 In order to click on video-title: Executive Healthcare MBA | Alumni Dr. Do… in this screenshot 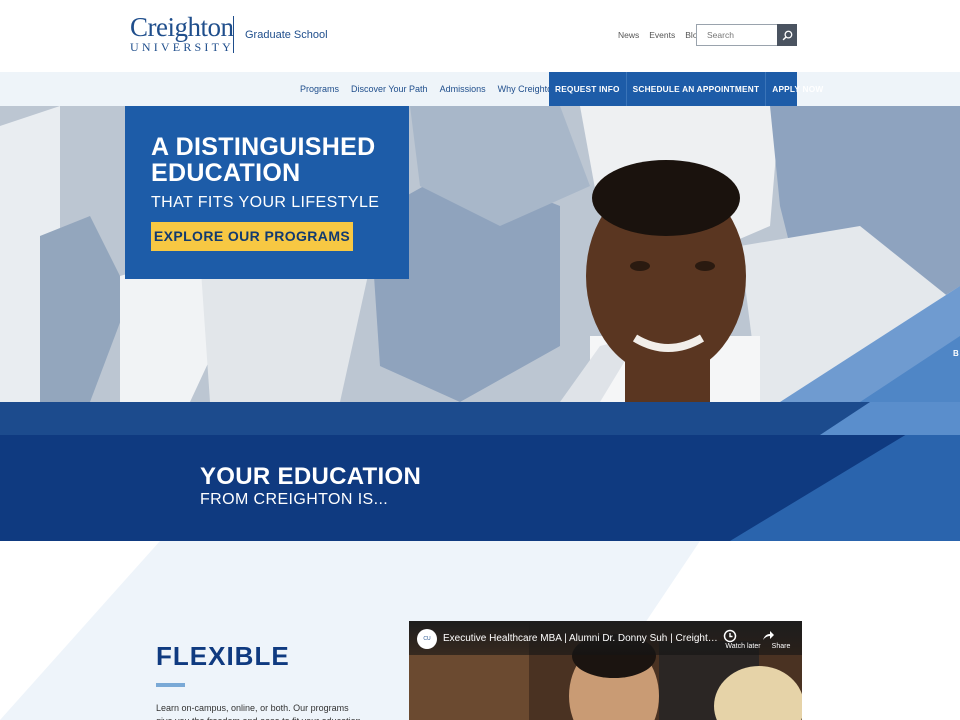, I will do `click(582, 638)`.